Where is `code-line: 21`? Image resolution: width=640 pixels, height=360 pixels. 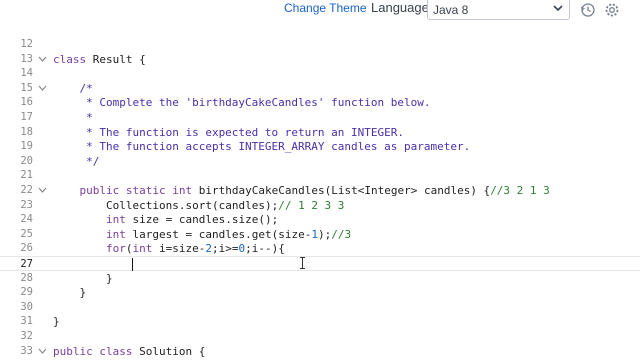 code-line: 21 is located at coordinates (320, 175).